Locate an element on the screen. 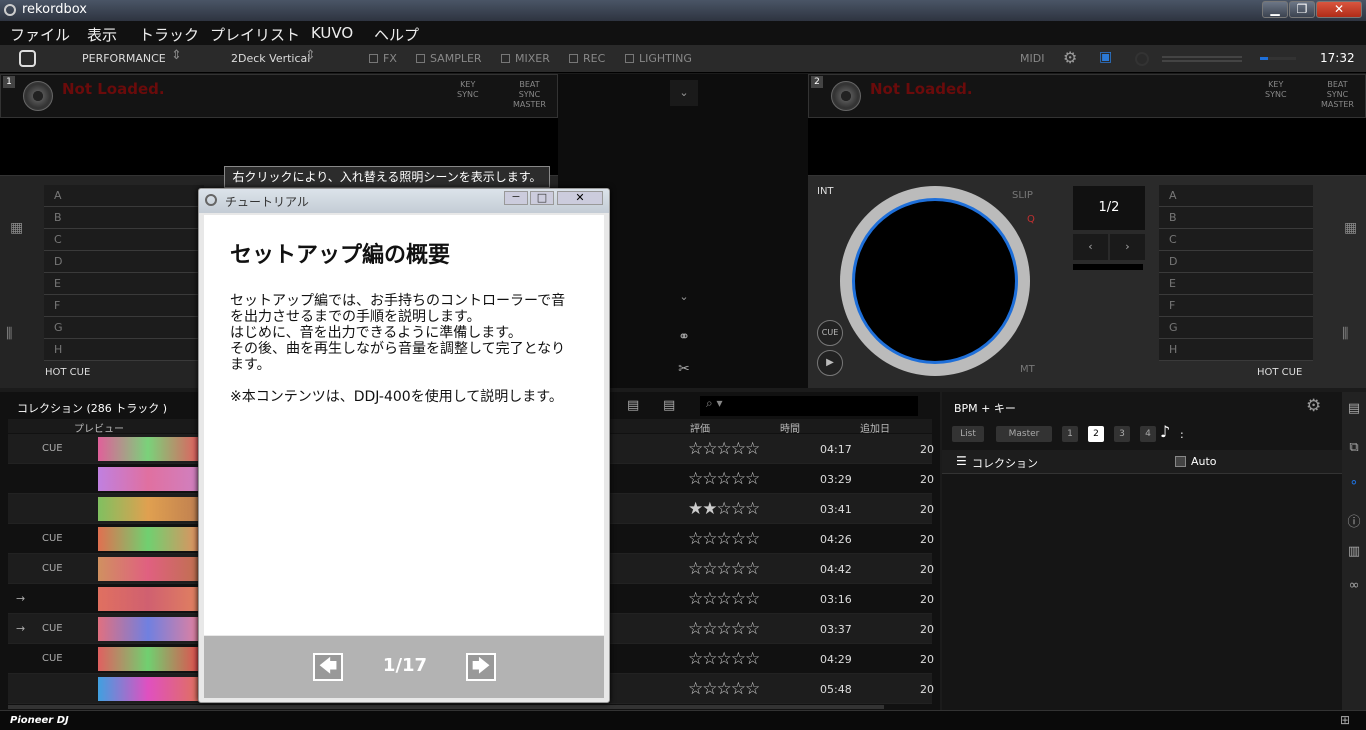 This screenshot has height=730, width=1366. prev-page-button: 🡄 is located at coordinates (328, 667).